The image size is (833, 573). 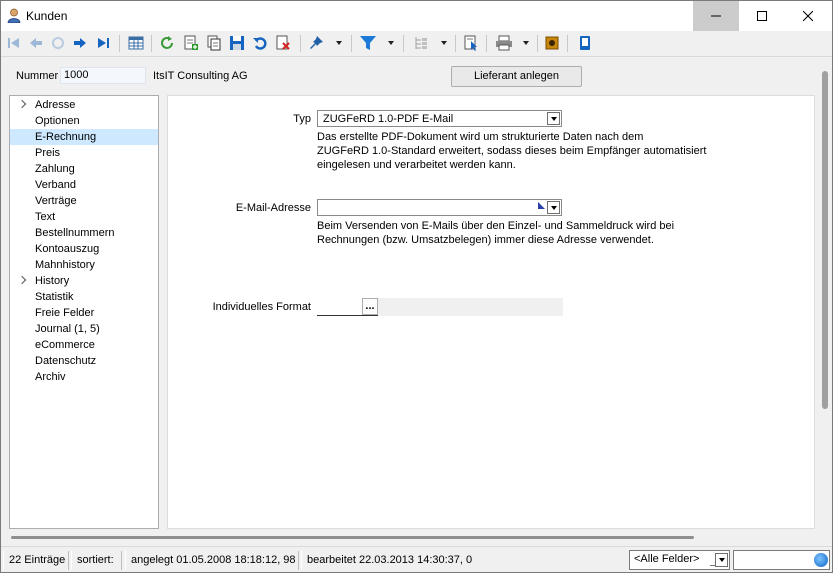 I want to click on refresh-disabled-button, so click(x=58, y=43).